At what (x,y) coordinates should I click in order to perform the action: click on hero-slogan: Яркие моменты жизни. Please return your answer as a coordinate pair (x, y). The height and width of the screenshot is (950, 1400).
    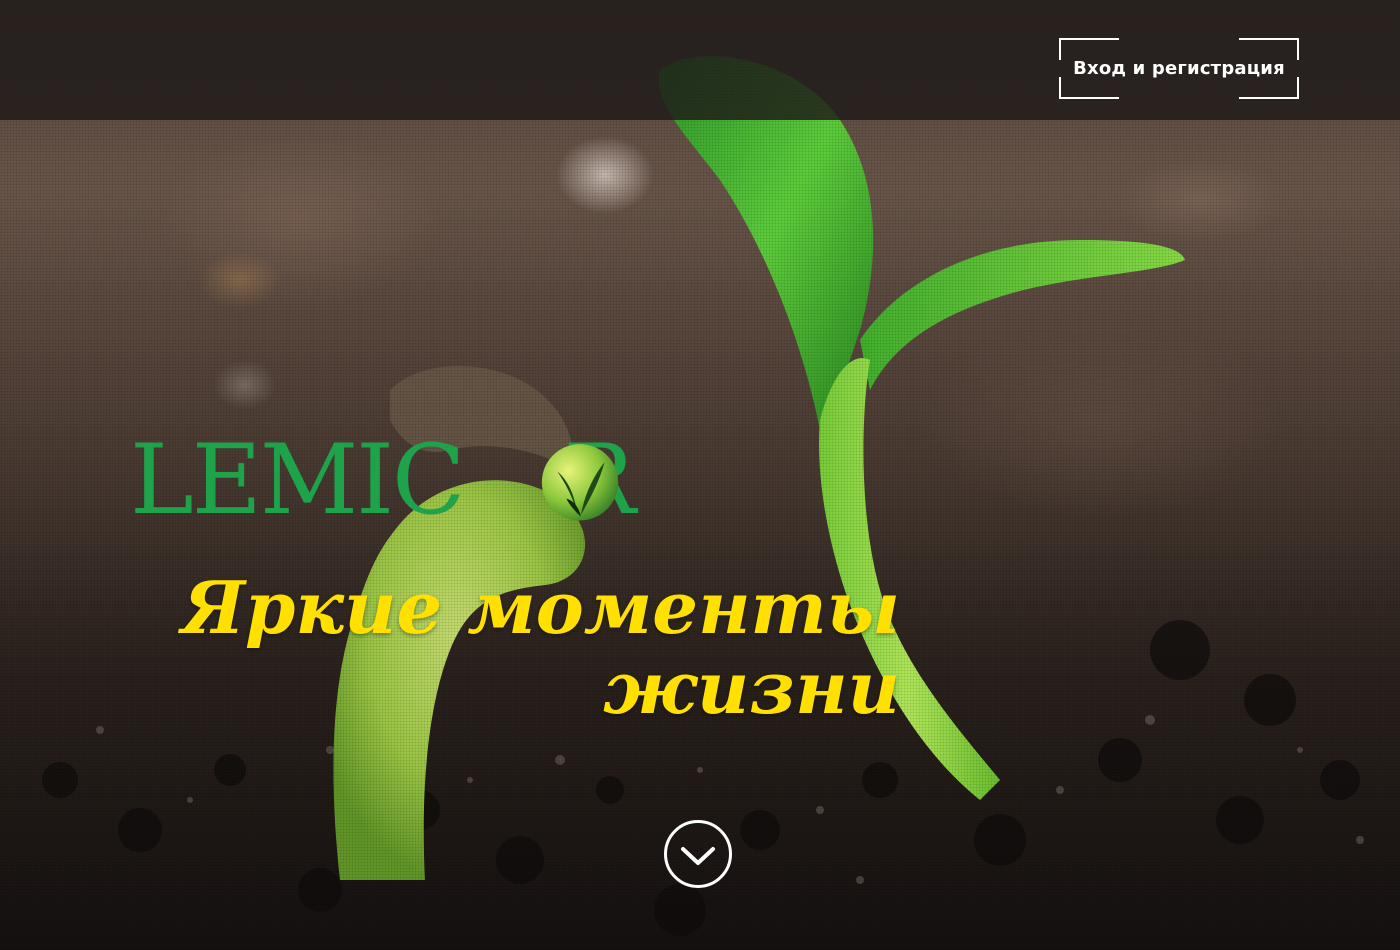
    Looking at the image, I should click on (520, 648).